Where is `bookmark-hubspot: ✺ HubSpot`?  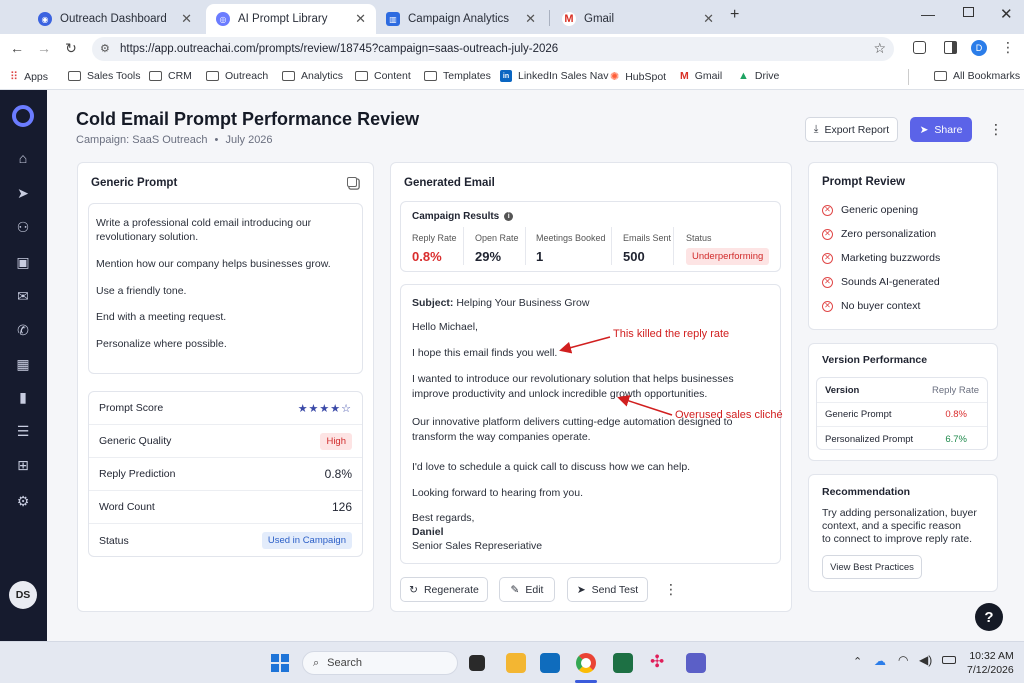 bookmark-hubspot: ✺ HubSpot is located at coordinates (638, 77).